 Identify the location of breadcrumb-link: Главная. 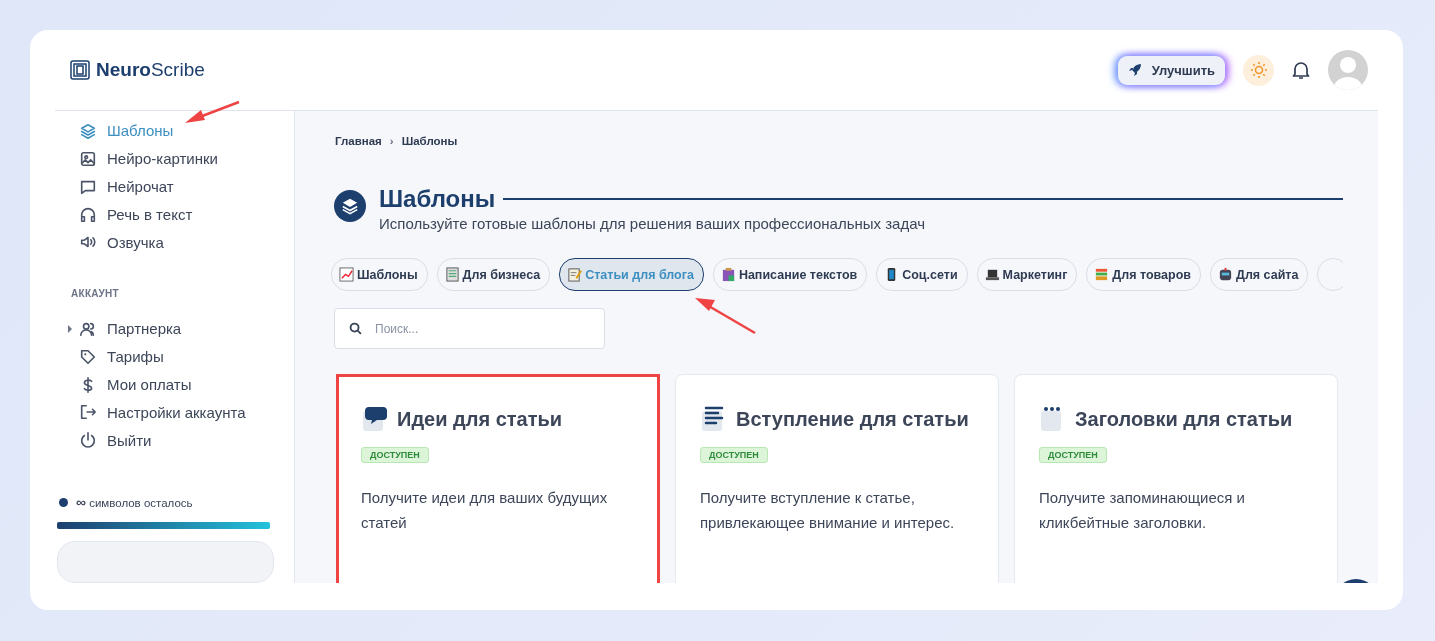
(358, 141).